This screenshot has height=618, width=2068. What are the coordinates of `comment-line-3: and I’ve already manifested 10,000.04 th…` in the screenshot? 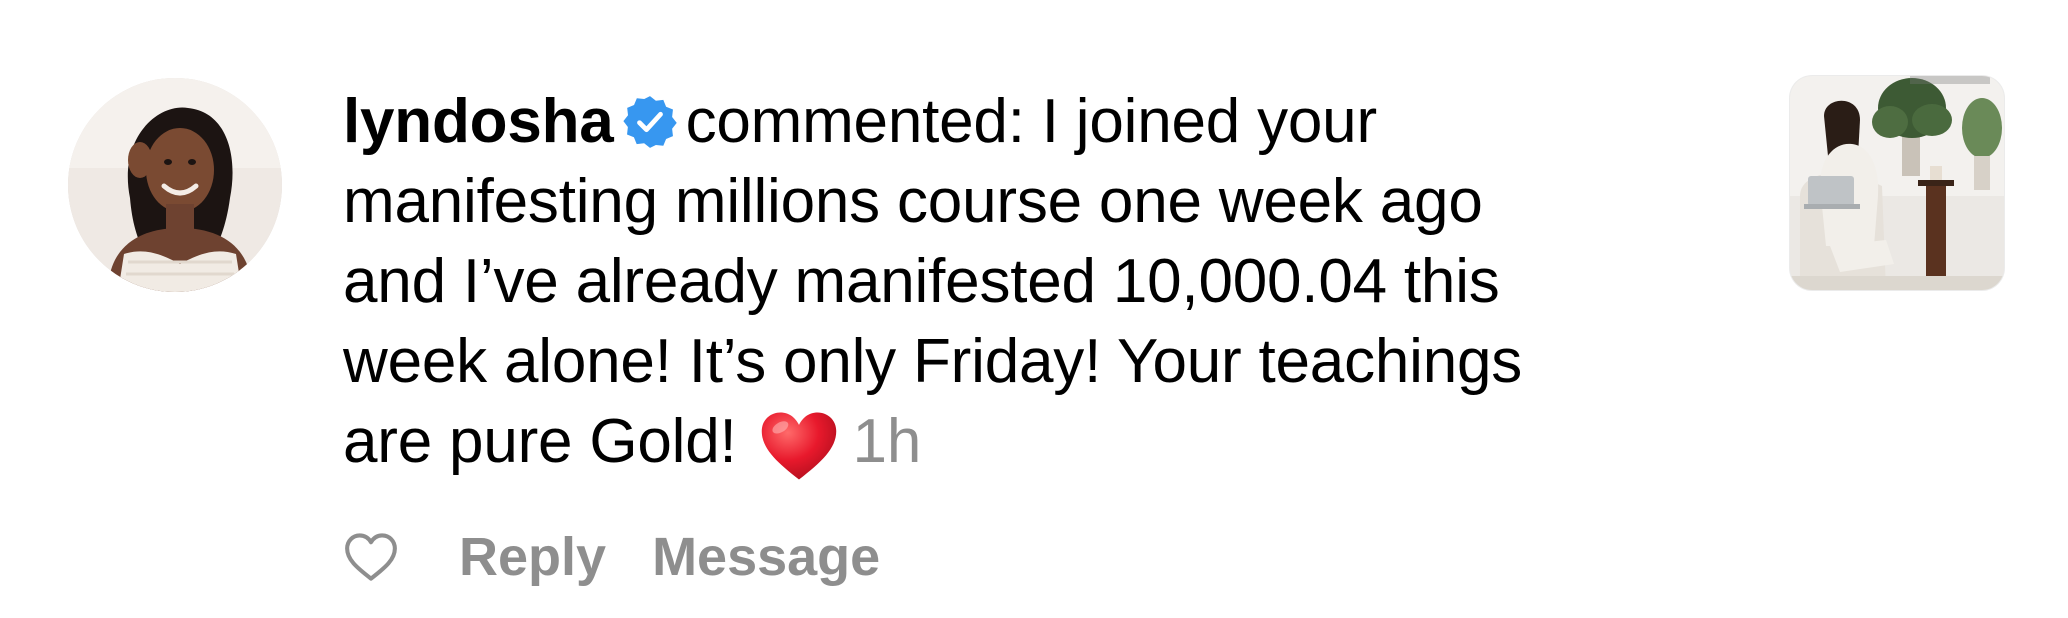 It's located at (921, 281).